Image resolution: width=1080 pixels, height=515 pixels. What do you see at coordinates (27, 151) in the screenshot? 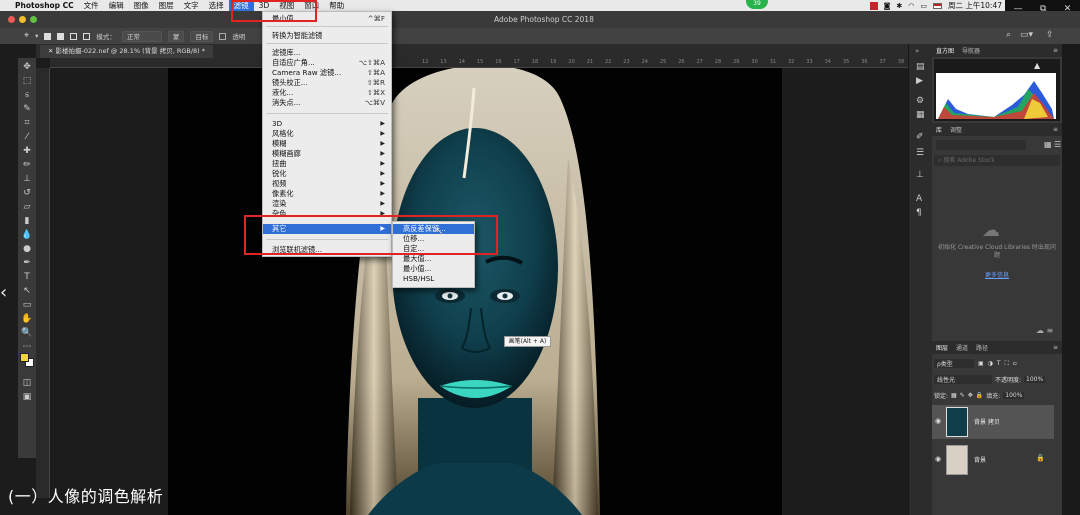
I see `healing-tool-icon: ✚` at bounding box center [27, 151].